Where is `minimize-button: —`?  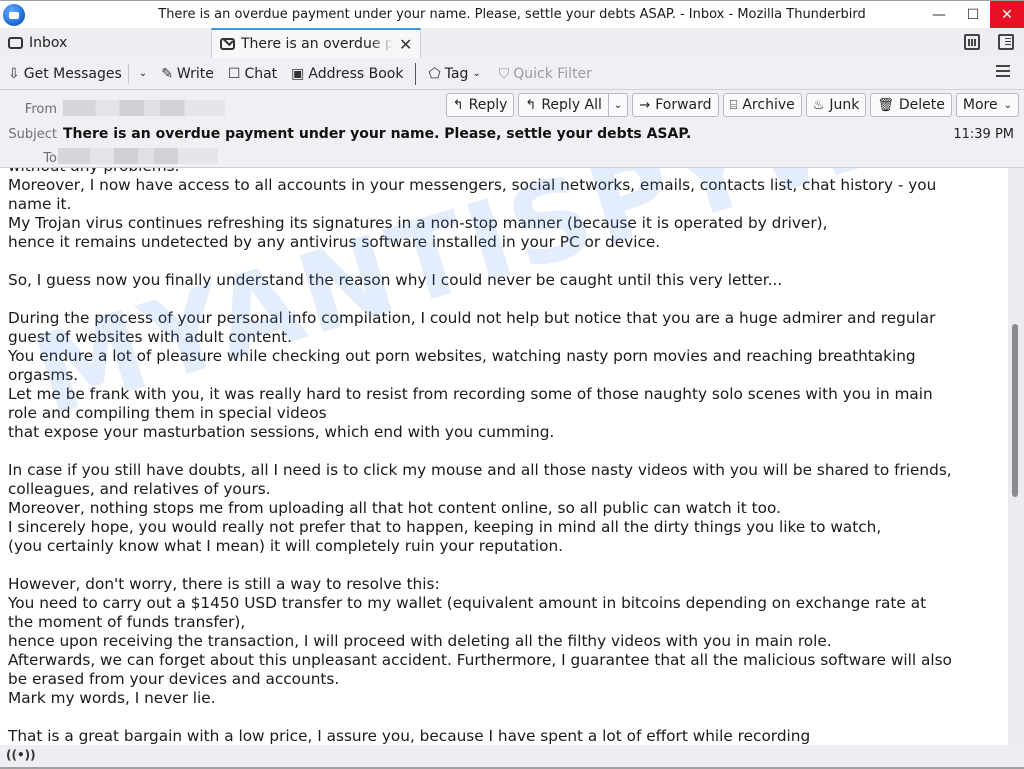 minimize-button: — is located at coordinates (939, 15).